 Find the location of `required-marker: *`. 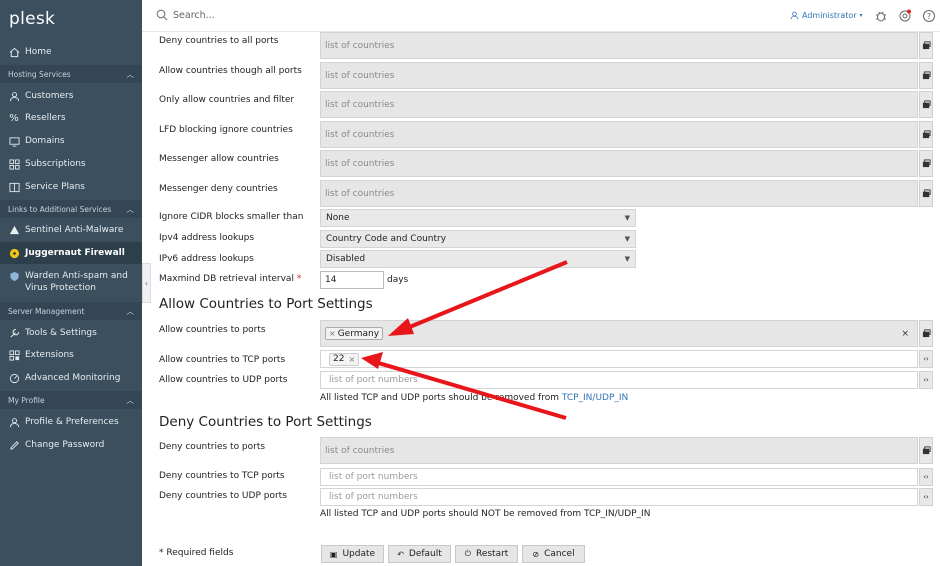

required-marker: * is located at coordinates (299, 279).